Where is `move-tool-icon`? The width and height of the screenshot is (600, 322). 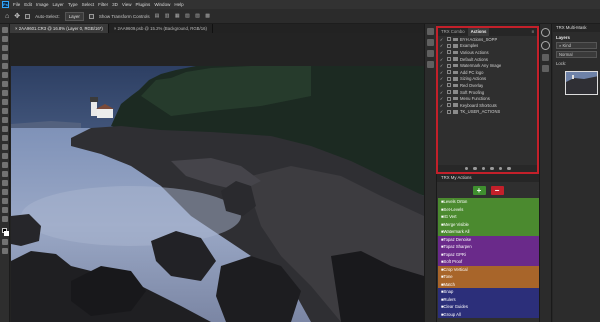 move-tool-icon is located at coordinates (5, 30).